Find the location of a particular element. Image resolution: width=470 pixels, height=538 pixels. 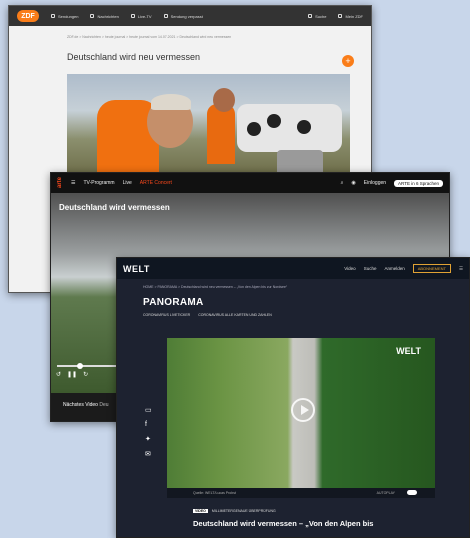

video-footer: Quelle: WELT/Lucas Probst AUTOPLAY is located at coordinates (301, 493).